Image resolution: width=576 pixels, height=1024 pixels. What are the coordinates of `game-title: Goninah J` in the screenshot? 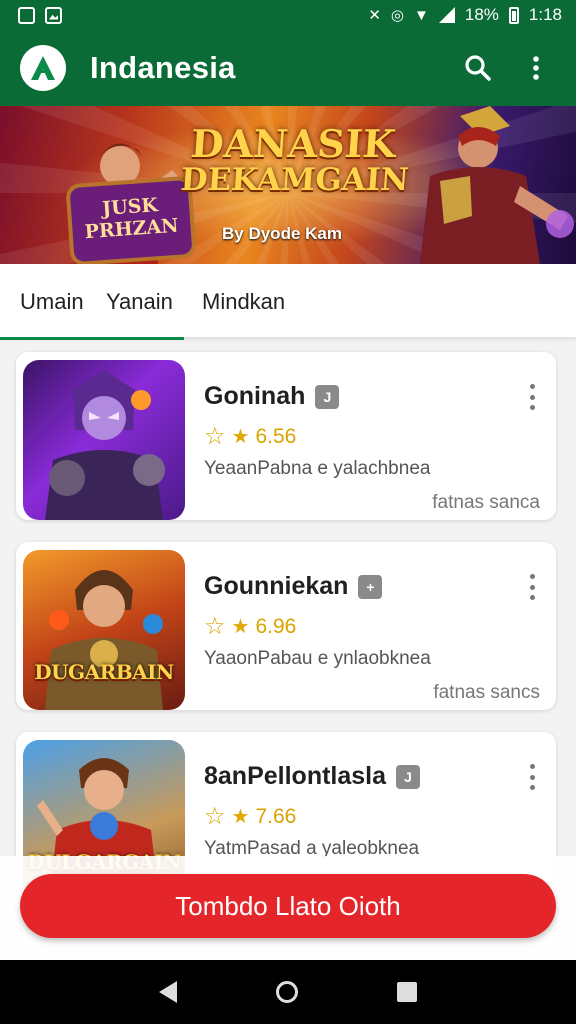 It's located at (272, 396).